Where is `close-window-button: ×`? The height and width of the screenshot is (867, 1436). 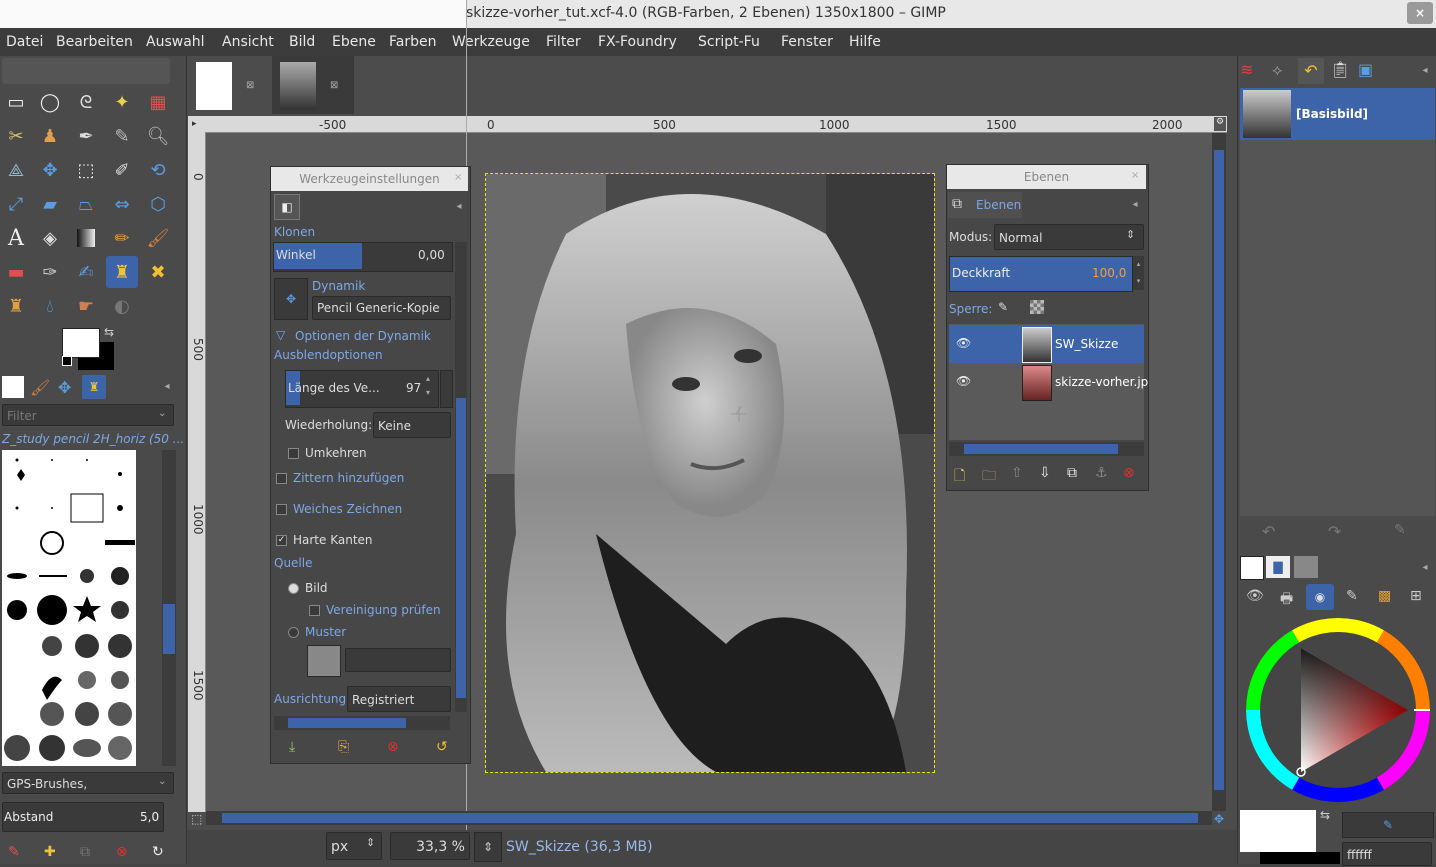
close-window-button: × is located at coordinates (1420, 13).